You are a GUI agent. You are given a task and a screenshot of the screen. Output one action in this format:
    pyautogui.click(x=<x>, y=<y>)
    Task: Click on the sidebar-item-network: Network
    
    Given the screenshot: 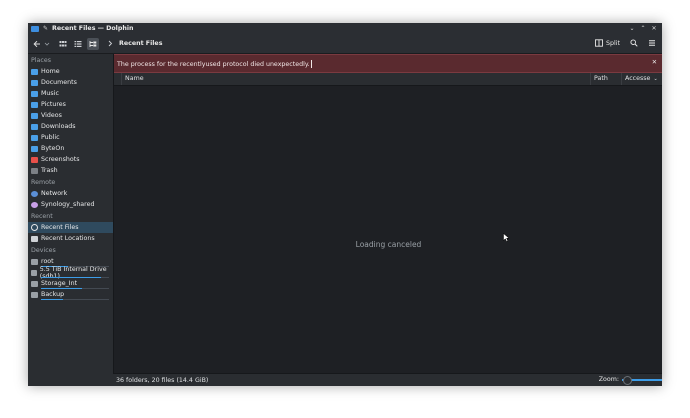 What is the action you would take?
    pyautogui.click(x=70, y=193)
    